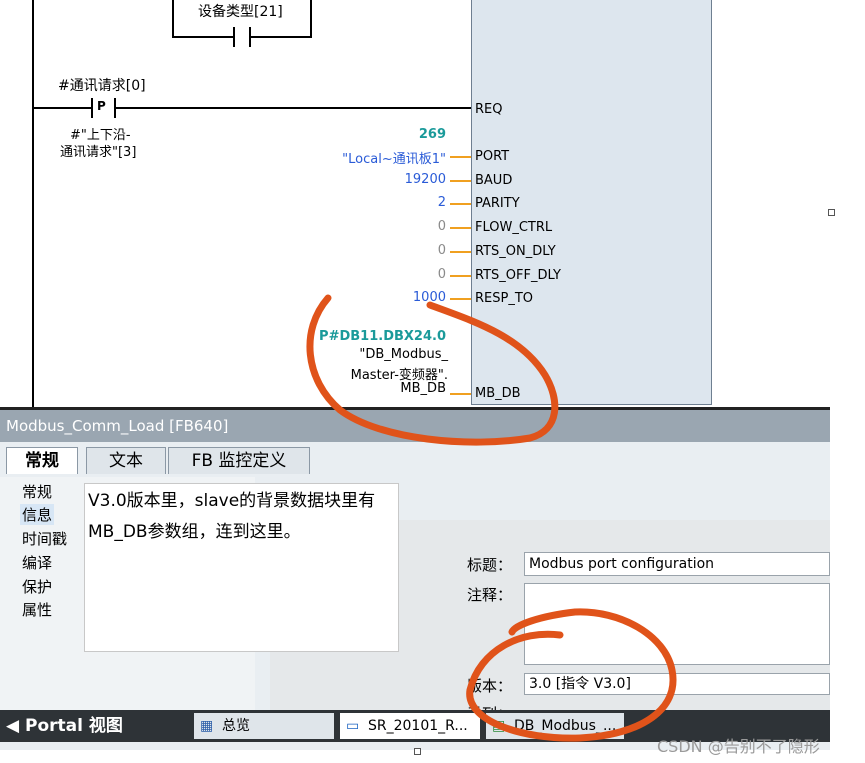  I want to click on annotation-circle-mbdb, so click(432, 370).